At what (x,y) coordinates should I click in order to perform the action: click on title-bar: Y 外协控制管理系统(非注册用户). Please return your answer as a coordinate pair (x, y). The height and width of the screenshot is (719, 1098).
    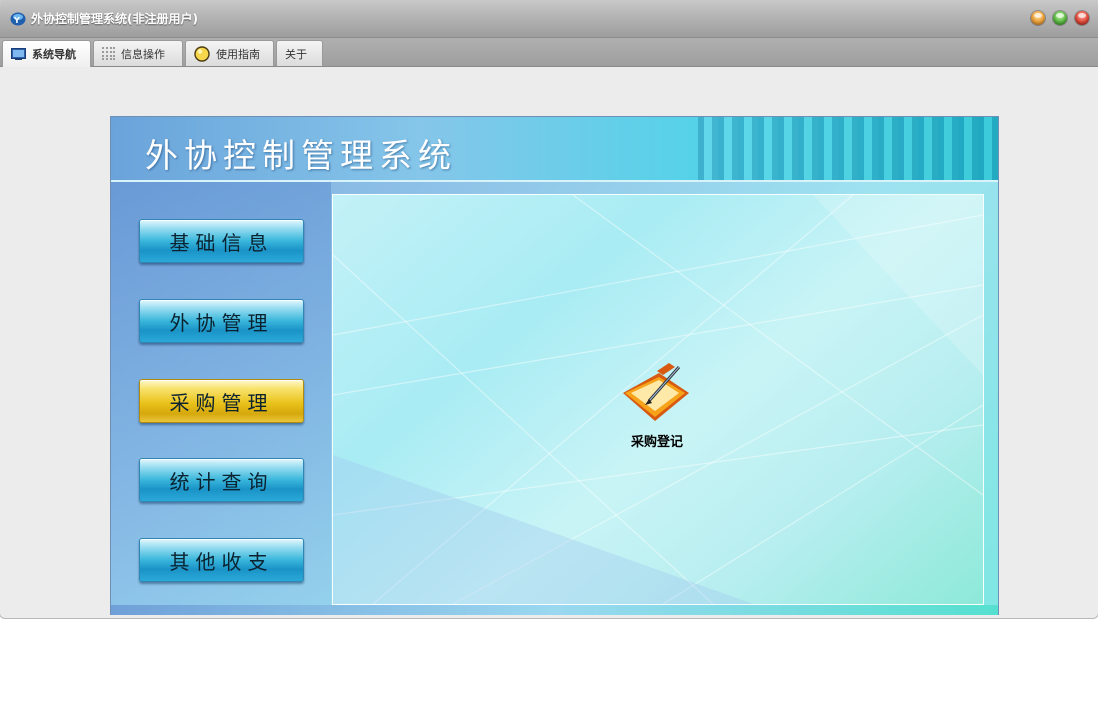
    Looking at the image, I should click on (549, 19).